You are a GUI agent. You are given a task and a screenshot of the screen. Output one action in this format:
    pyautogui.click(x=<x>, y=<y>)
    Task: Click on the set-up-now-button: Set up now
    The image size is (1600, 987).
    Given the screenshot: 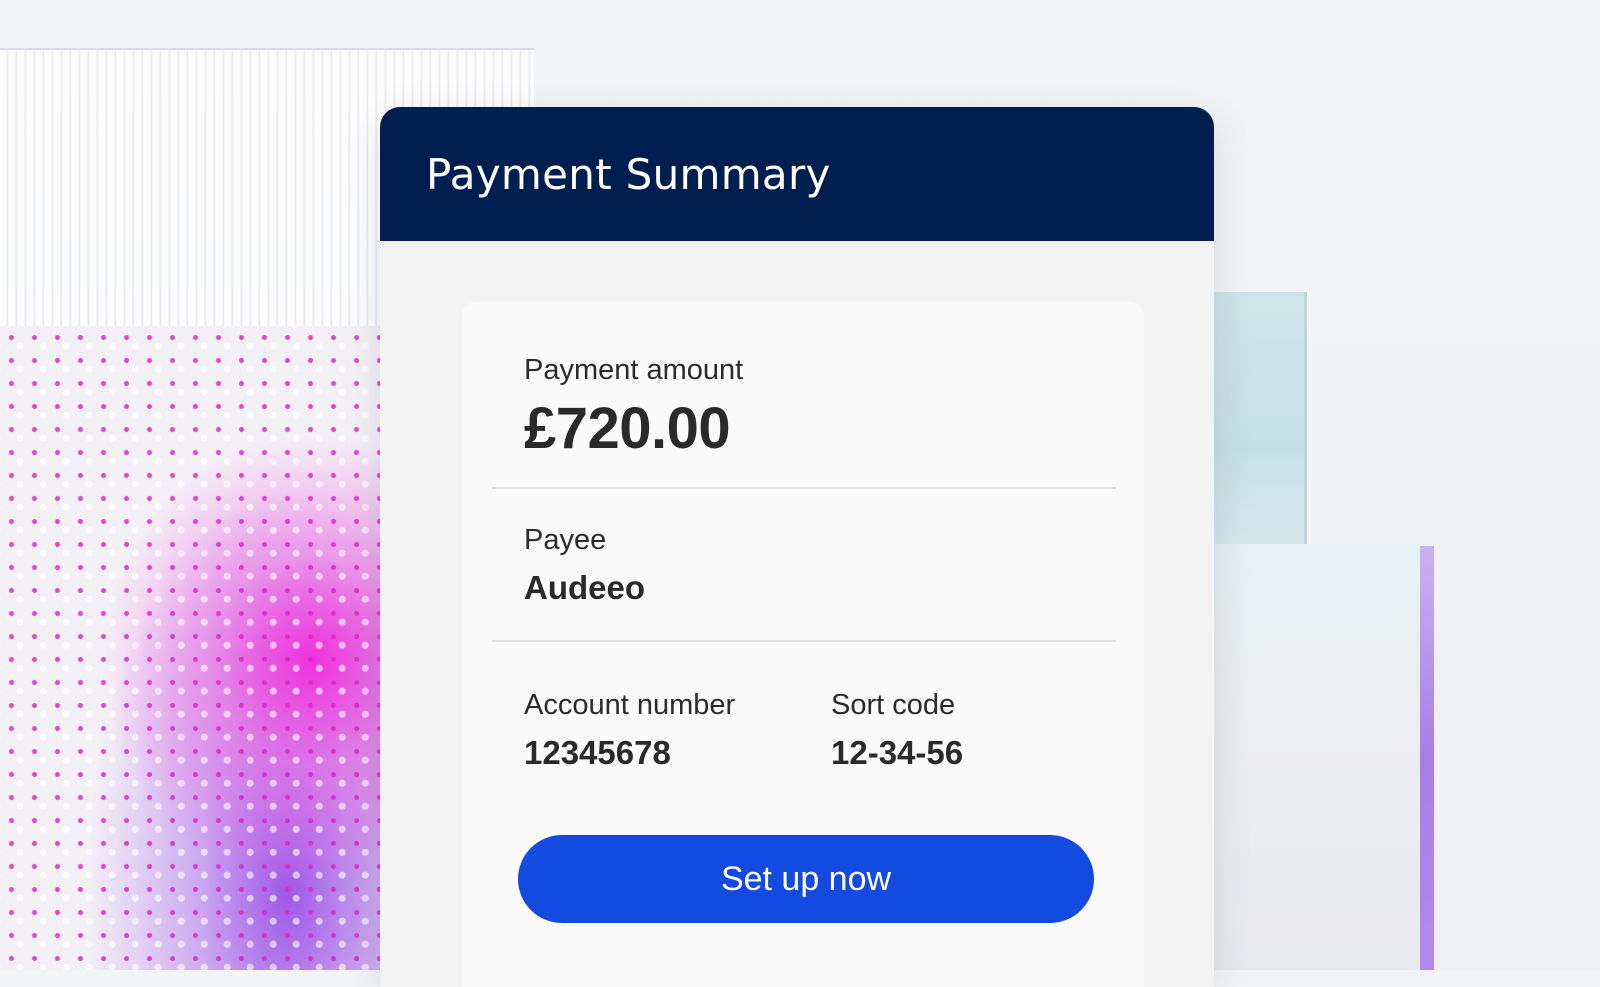 What is the action you would take?
    pyautogui.click(x=806, y=879)
    